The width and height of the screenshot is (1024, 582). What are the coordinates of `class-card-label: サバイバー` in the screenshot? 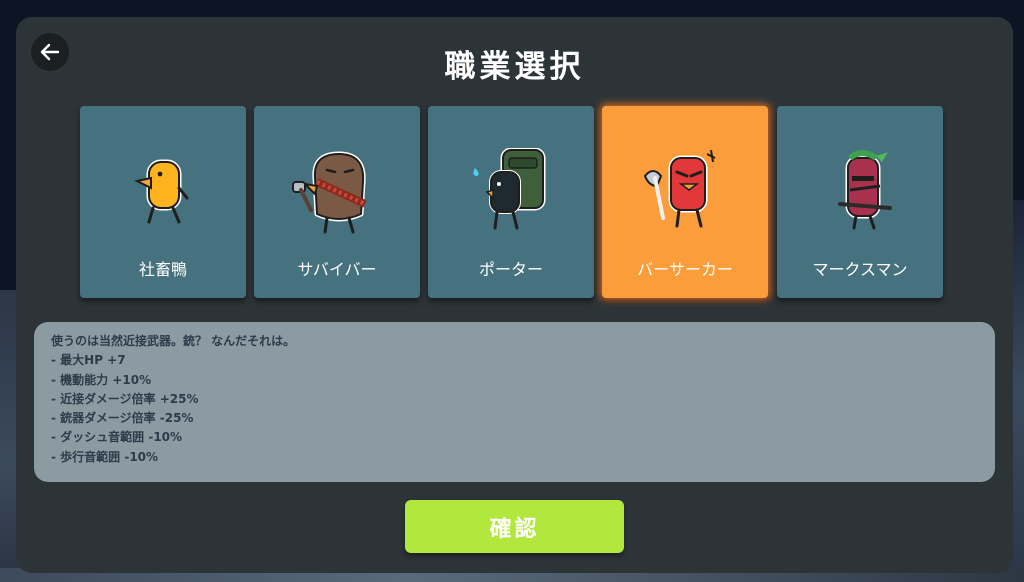 It's located at (337, 269).